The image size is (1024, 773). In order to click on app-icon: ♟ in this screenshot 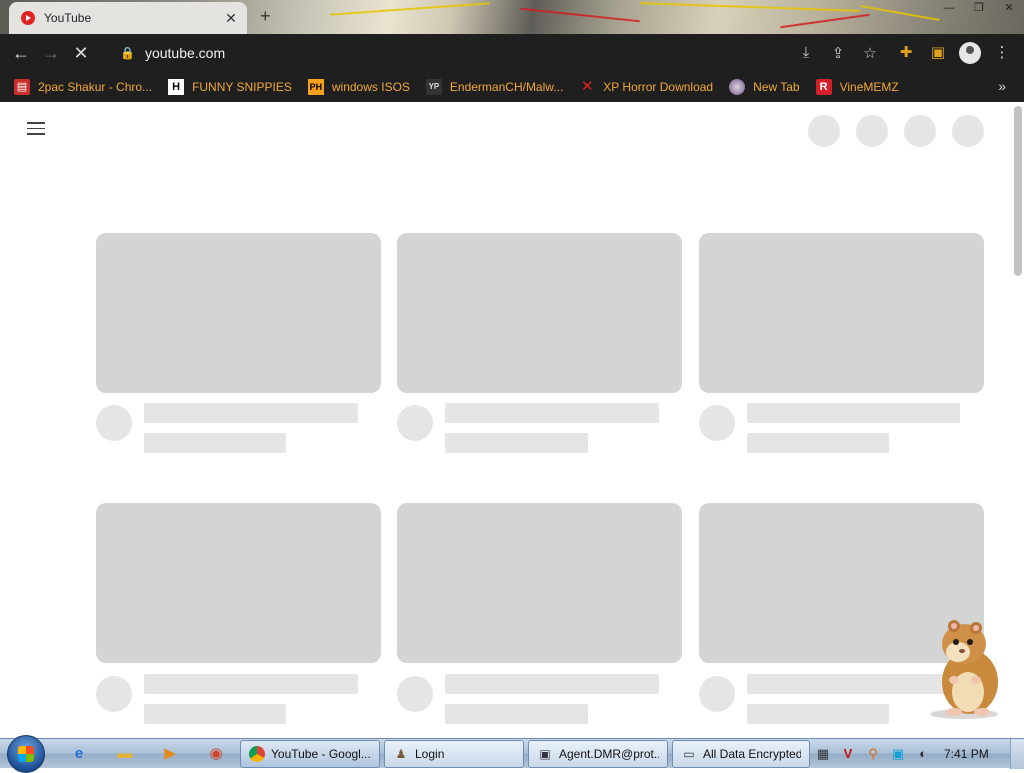, I will do `click(401, 754)`.